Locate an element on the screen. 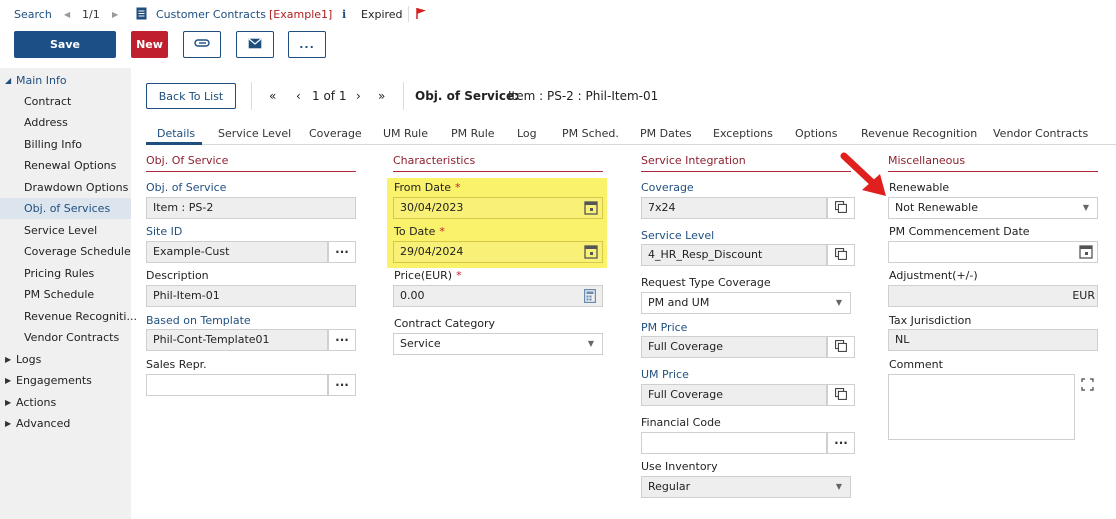 The height and width of the screenshot is (519, 1116). sales-repr-field is located at coordinates (237, 385).